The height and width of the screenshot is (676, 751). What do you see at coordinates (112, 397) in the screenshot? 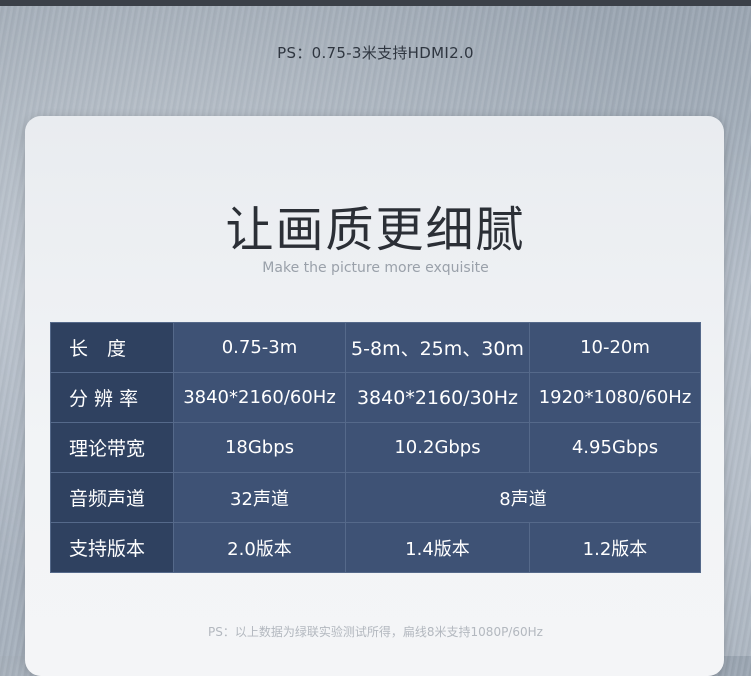
I see `row-header-resolution: 分 辨 率` at bounding box center [112, 397].